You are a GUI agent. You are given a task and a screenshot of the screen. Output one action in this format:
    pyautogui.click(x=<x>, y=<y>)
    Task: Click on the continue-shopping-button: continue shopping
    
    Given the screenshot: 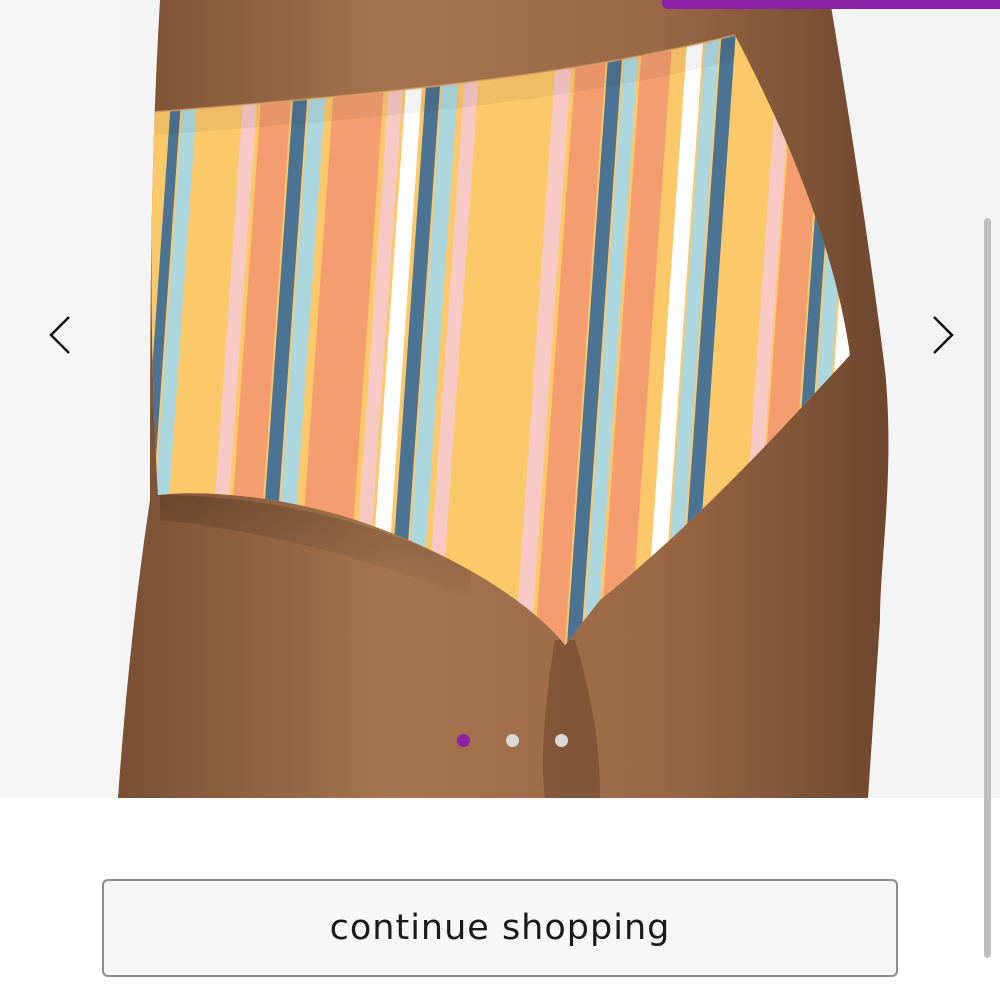 What is the action you would take?
    pyautogui.click(x=500, y=928)
    